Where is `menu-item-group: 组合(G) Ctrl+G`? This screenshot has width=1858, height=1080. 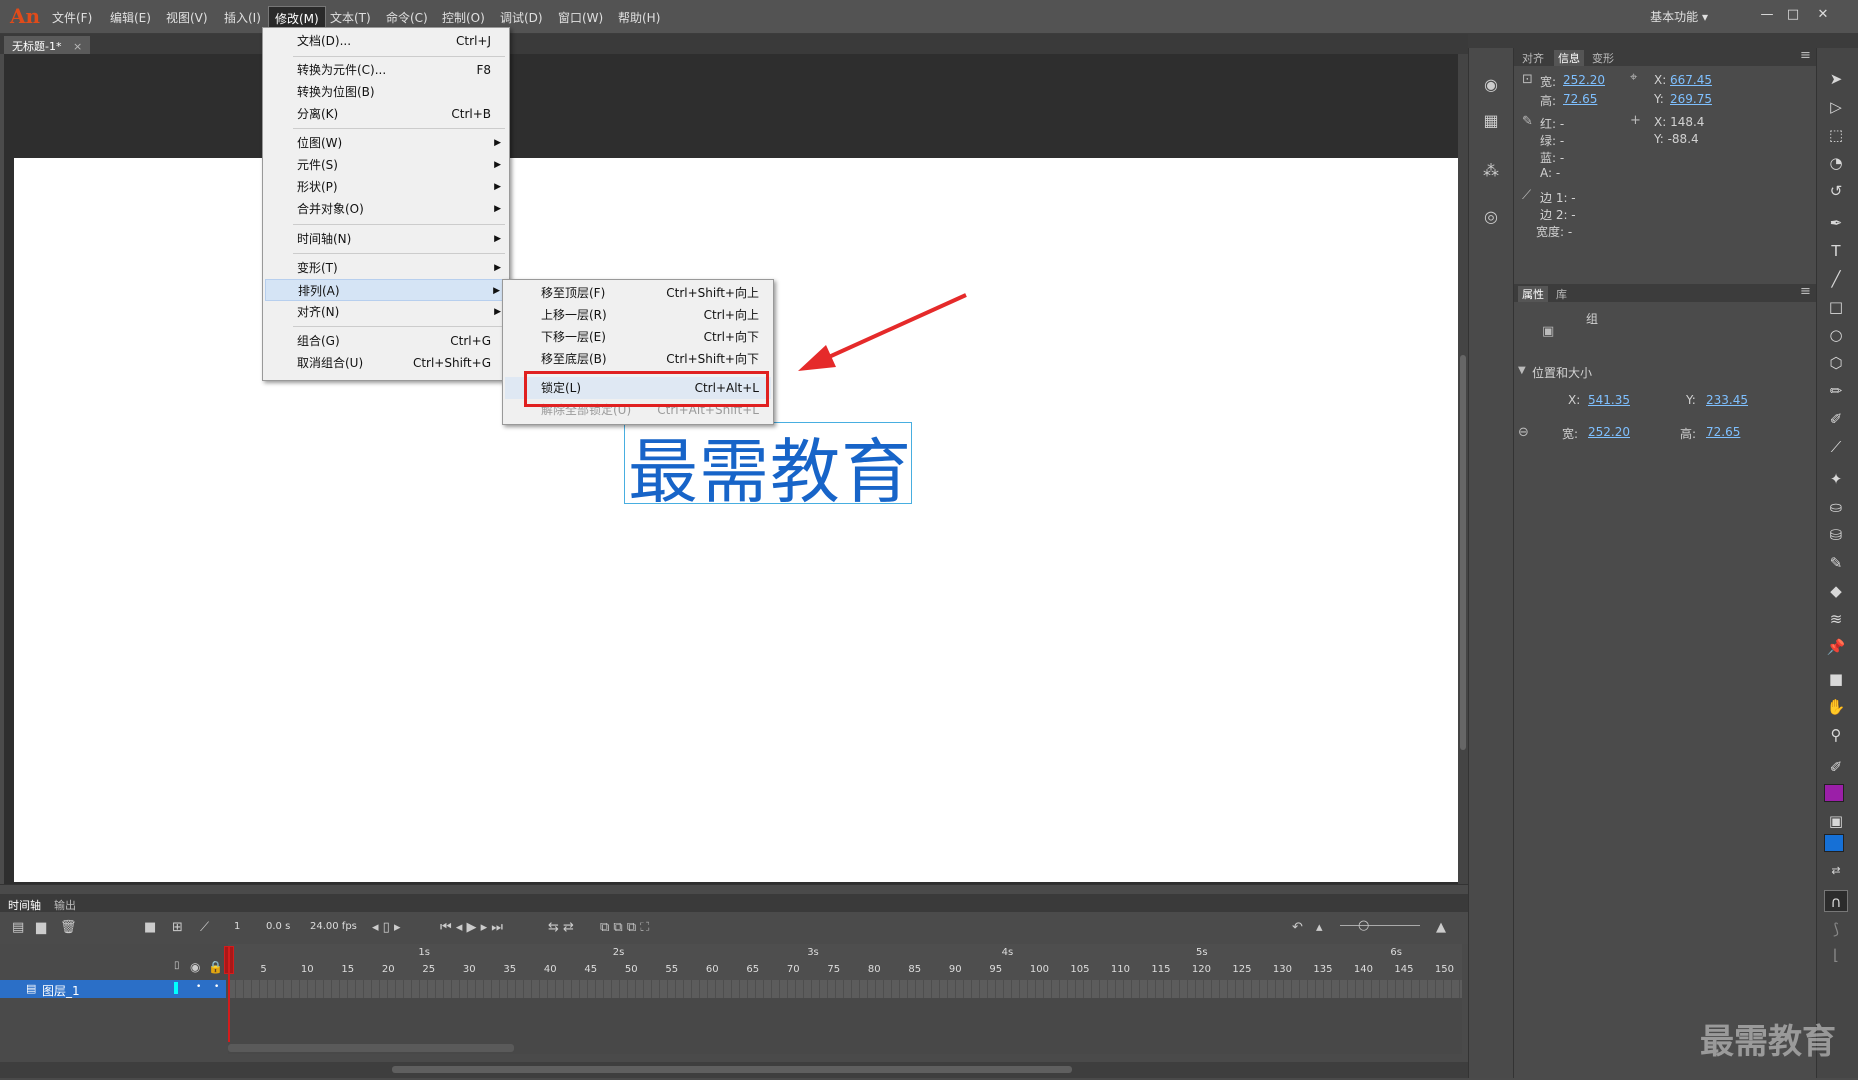 menu-item-group: 组合(G) Ctrl+G is located at coordinates (387, 341).